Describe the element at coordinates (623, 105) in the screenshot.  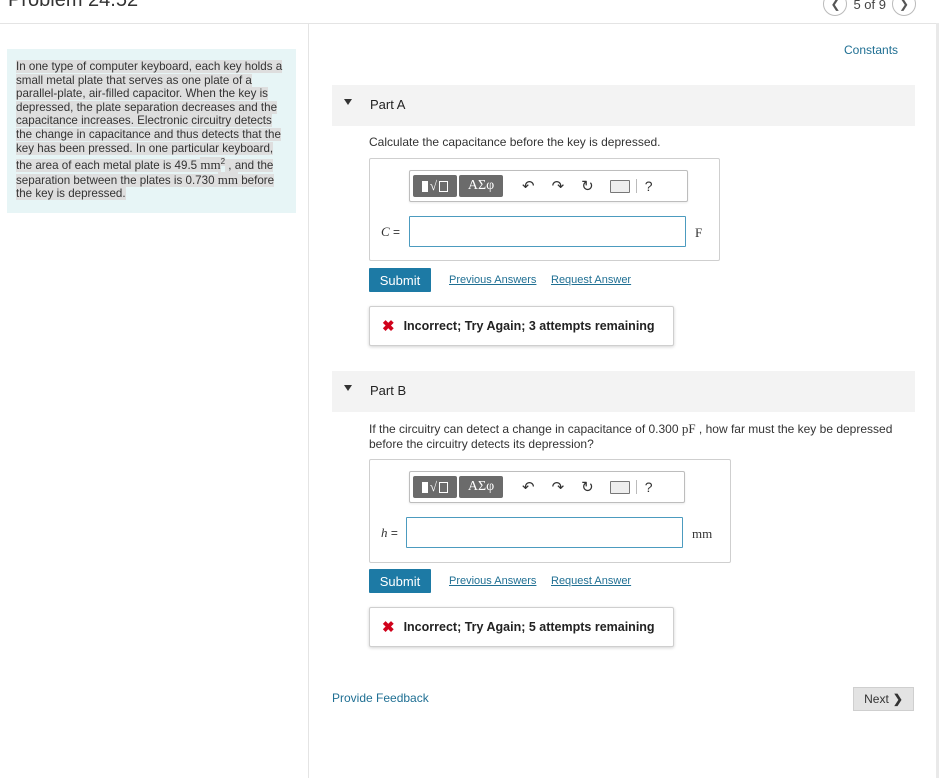
I see `part-a-header: Part A` at that location.